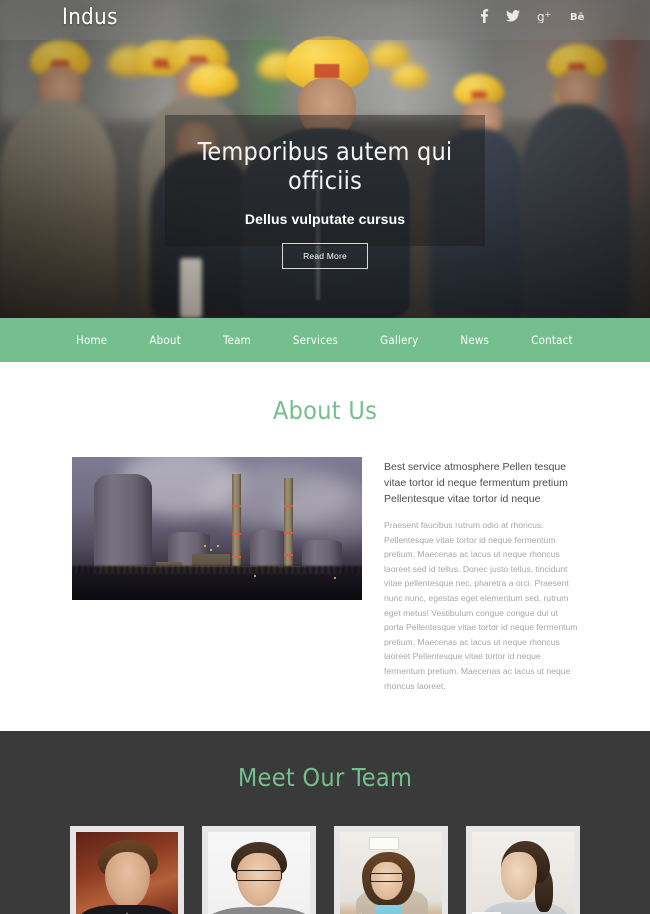 The image size is (650, 914). Describe the element at coordinates (474, 340) in the screenshot. I see `nav-item-news: News` at that location.